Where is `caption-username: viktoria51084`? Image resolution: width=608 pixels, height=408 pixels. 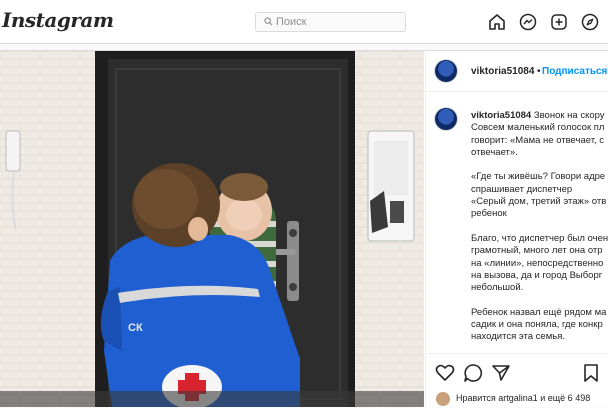
caption-username: viktoria51084 is located at coordinates (501, 115).